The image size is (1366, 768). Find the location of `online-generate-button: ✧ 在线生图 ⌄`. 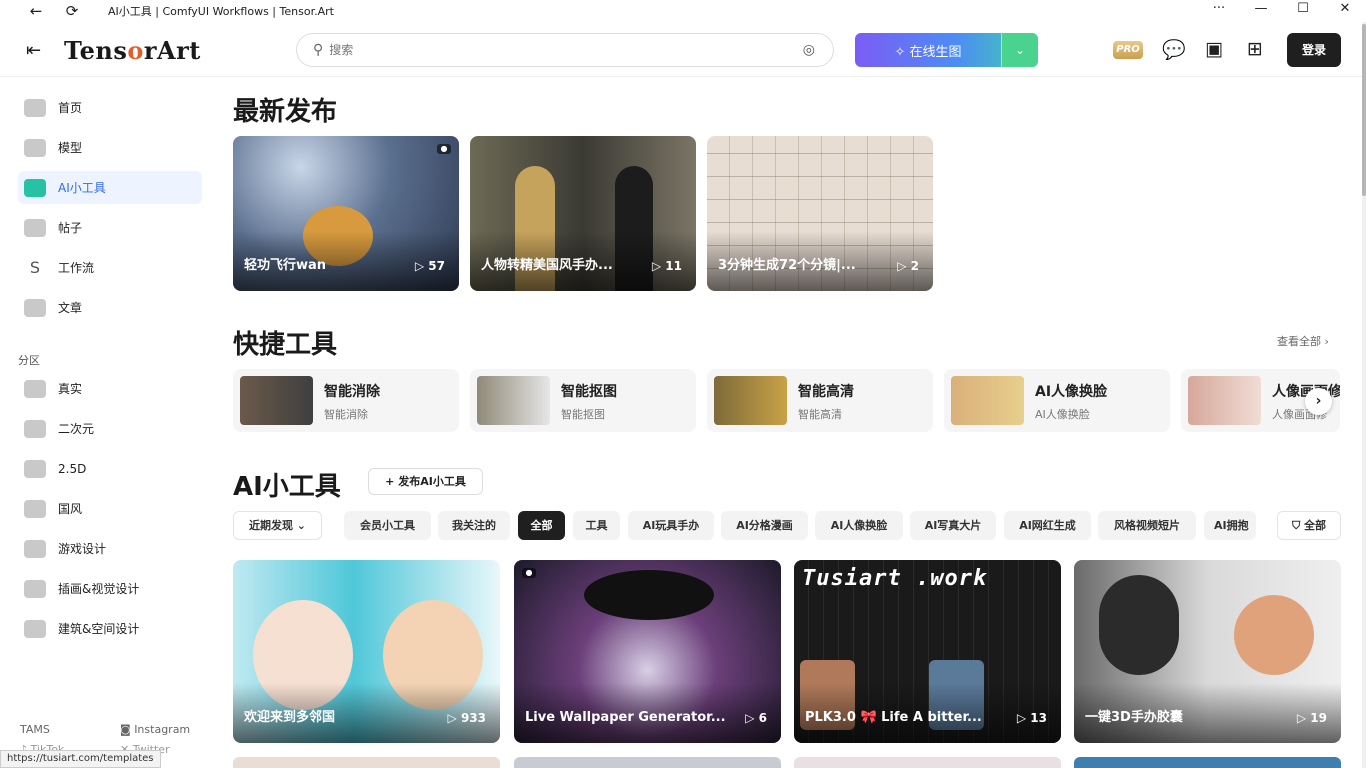

online-generate-button: ✧ 在线生图 ⌄ is located at coordinates (946, 50).